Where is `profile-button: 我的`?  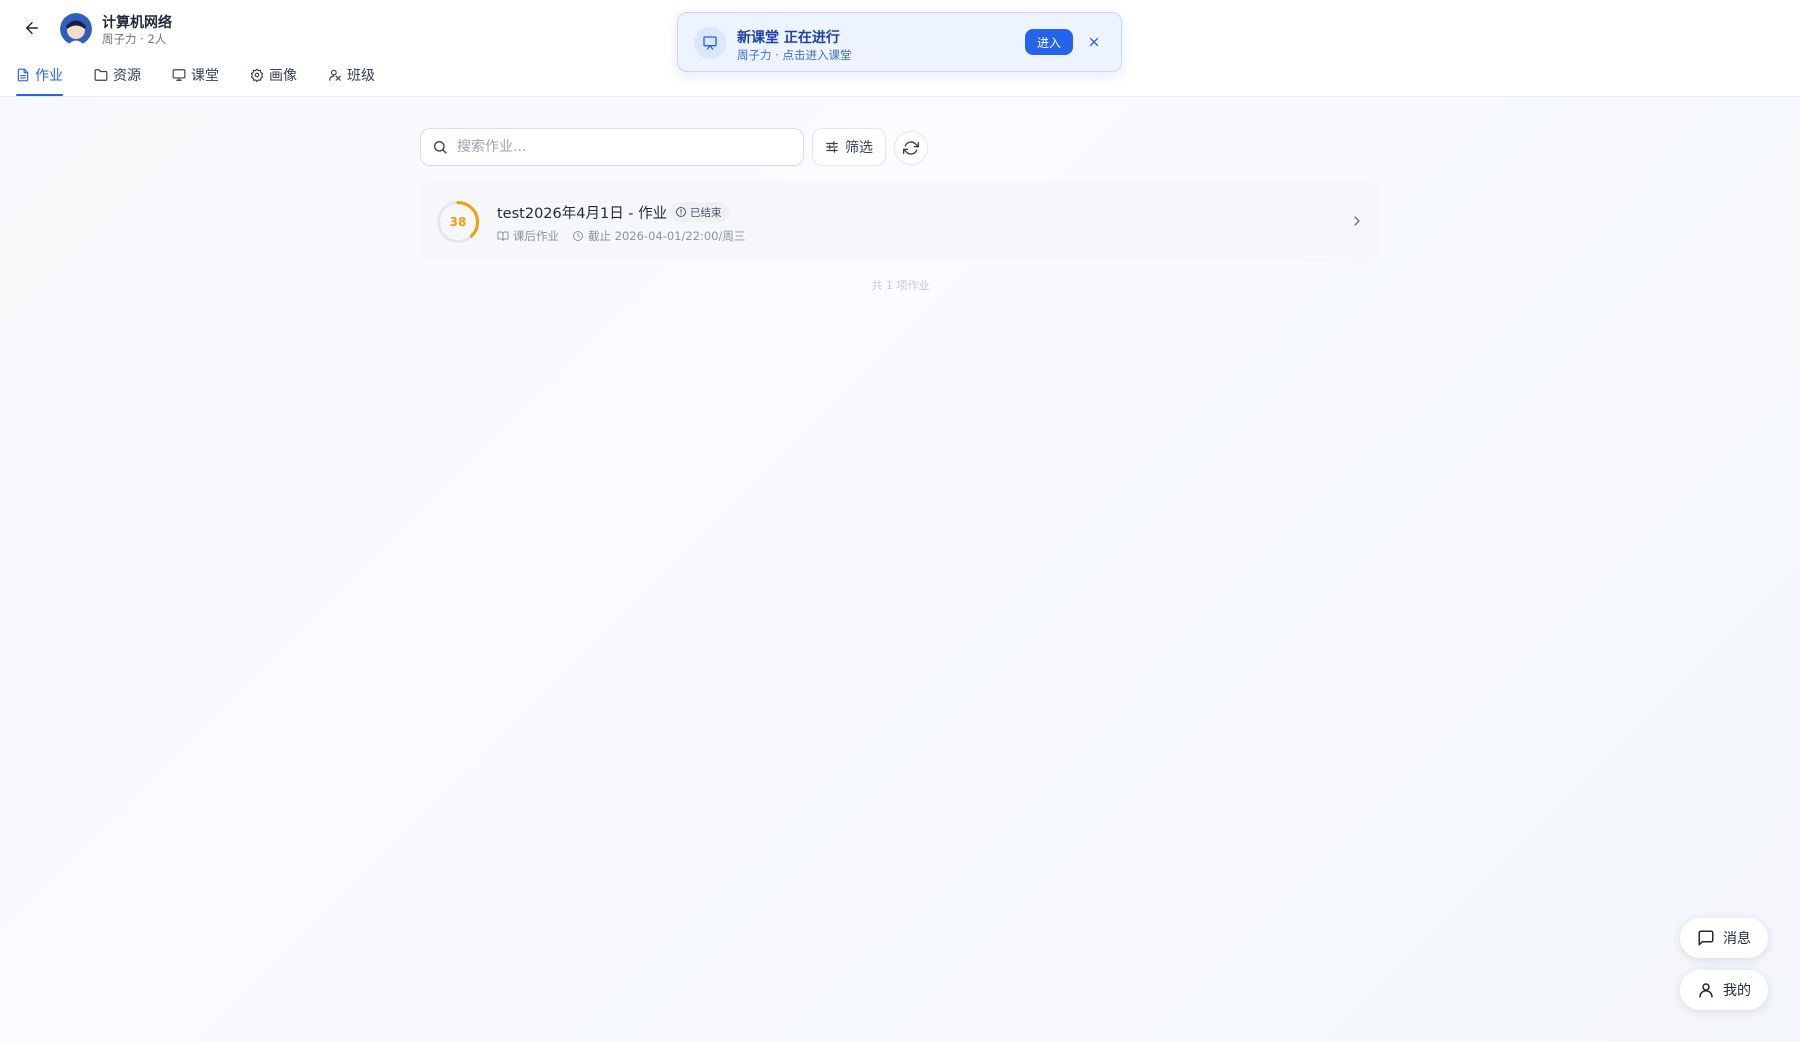 profile-button: 我的 is located at coordinates (1724, 990).